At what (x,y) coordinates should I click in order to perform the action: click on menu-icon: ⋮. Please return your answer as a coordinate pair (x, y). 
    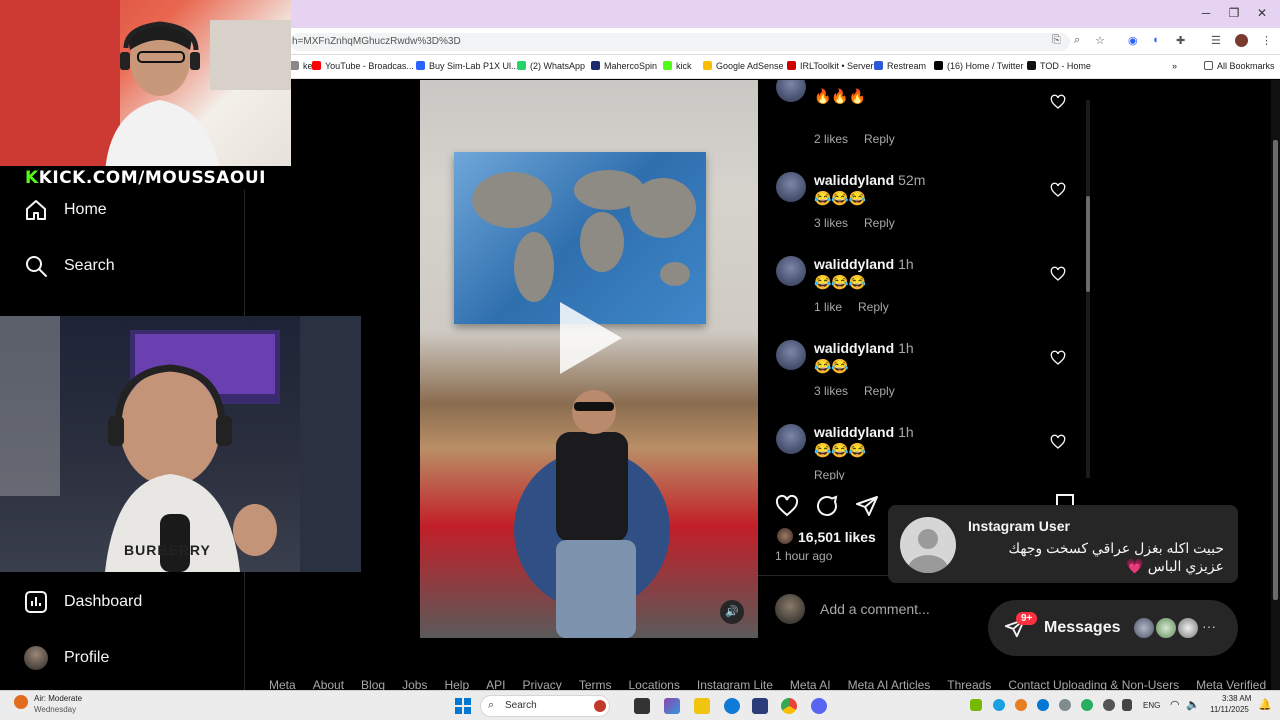
    Looking at the image, I should click on (1266, 40).